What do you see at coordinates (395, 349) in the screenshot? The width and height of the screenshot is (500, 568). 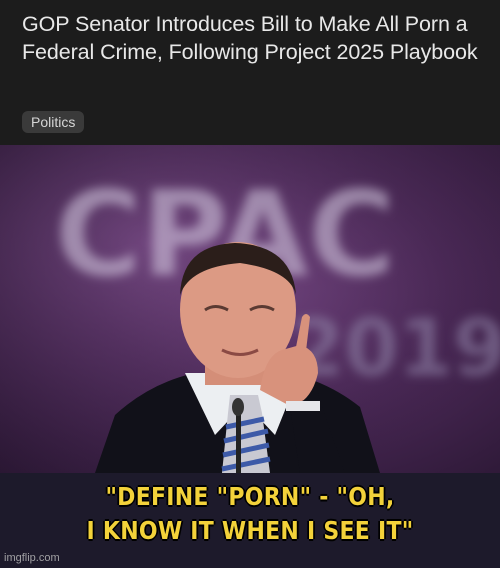 I see `backdrop-year-text: 2019` at bounding box center [395, 349].